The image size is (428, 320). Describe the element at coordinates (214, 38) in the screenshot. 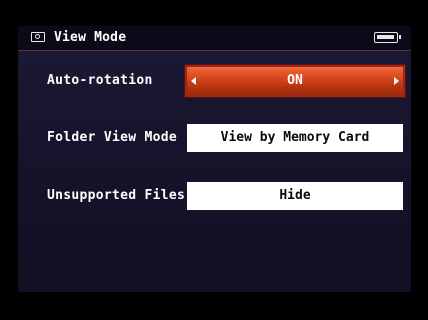

I see `title-bar: View Mode` at that location.